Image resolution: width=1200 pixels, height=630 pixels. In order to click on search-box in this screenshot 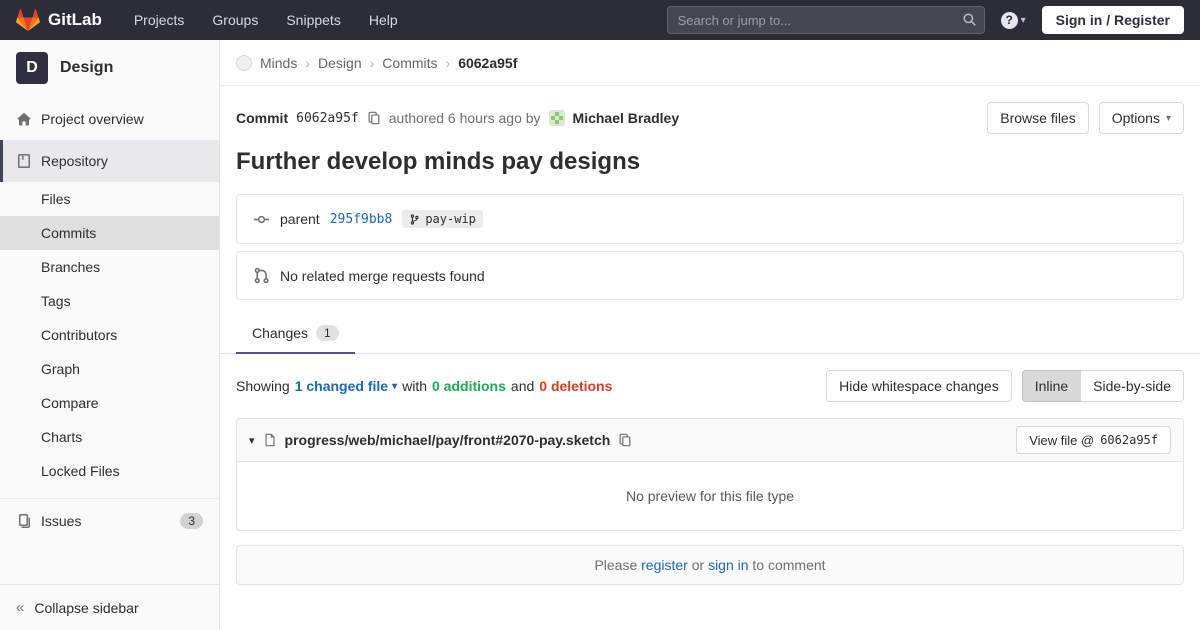, I will do `click(825, 20)`.